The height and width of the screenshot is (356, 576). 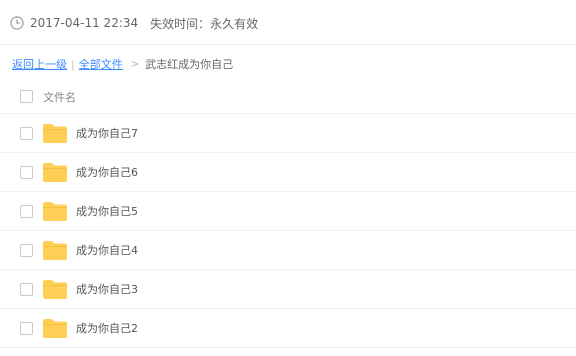 What do you see at coordinates (288, 172) in the screenshot?
I see `list-item: 成为你自己6` at bounding box center [288, 172].